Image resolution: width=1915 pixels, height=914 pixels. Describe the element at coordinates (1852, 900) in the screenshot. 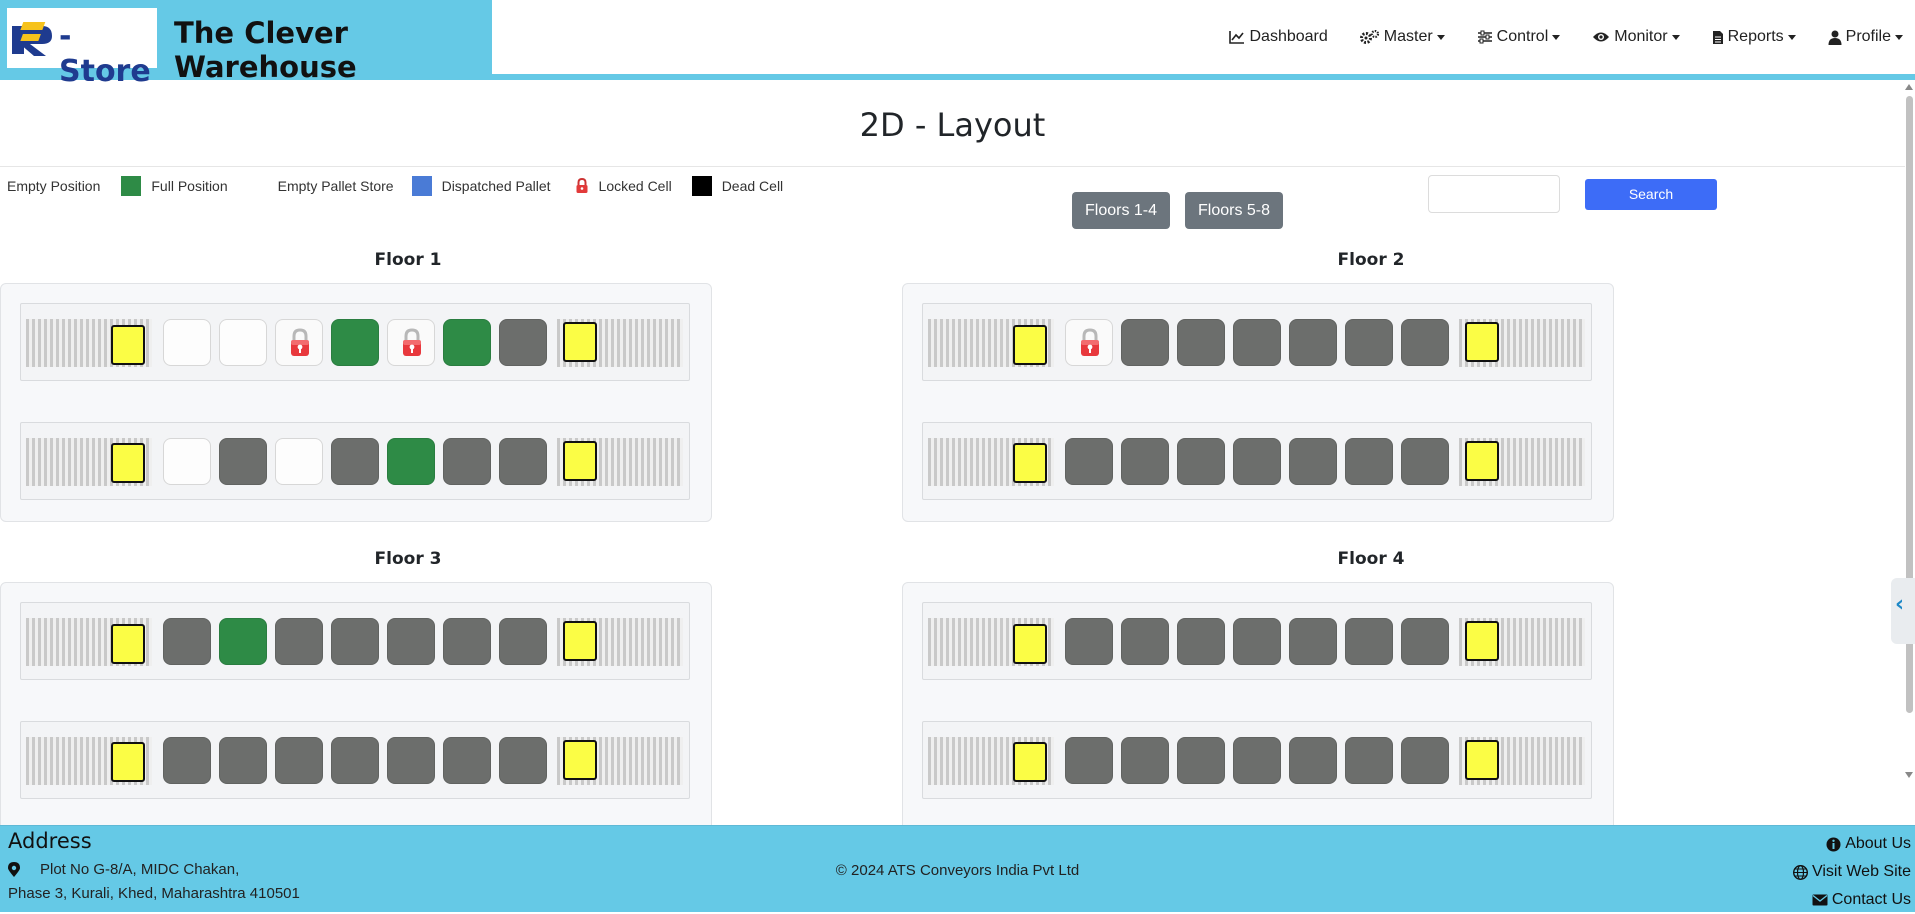

I see `contact-us-link: Contact Us` at that location.